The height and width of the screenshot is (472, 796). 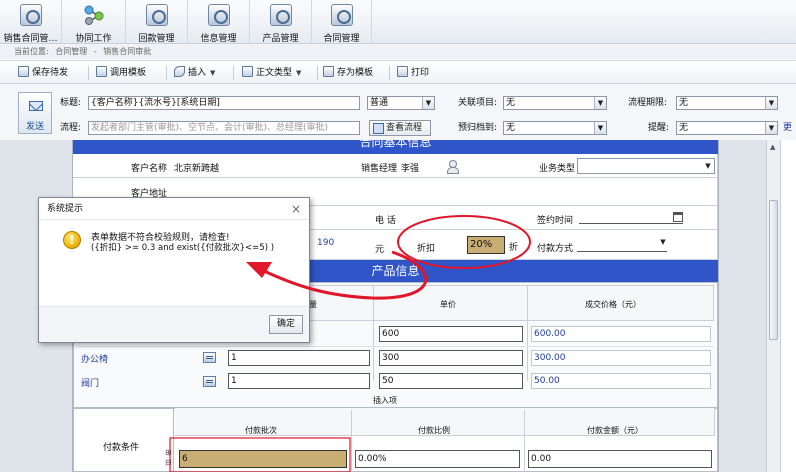 I want to click on breadcrumb-prefix: 当前位置:, so click(x=31, y=51).